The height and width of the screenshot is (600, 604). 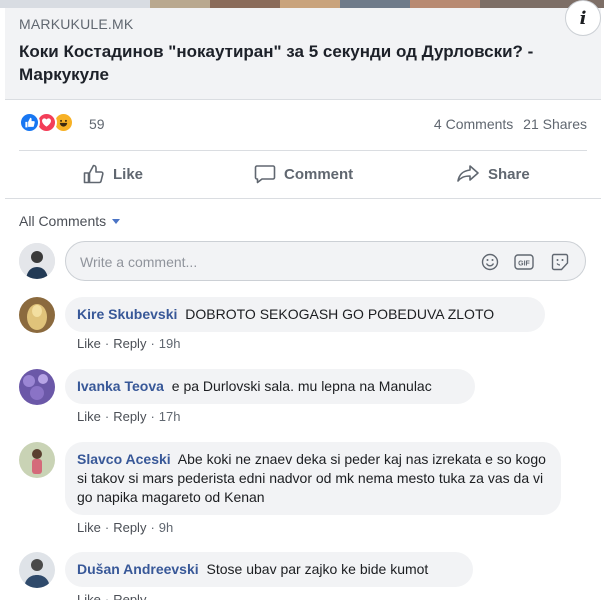 What do you see at coordinates (124, 459) in the screenshot?
I see `comment-author: Slavco Aceski` at bounding box center [124, 459].